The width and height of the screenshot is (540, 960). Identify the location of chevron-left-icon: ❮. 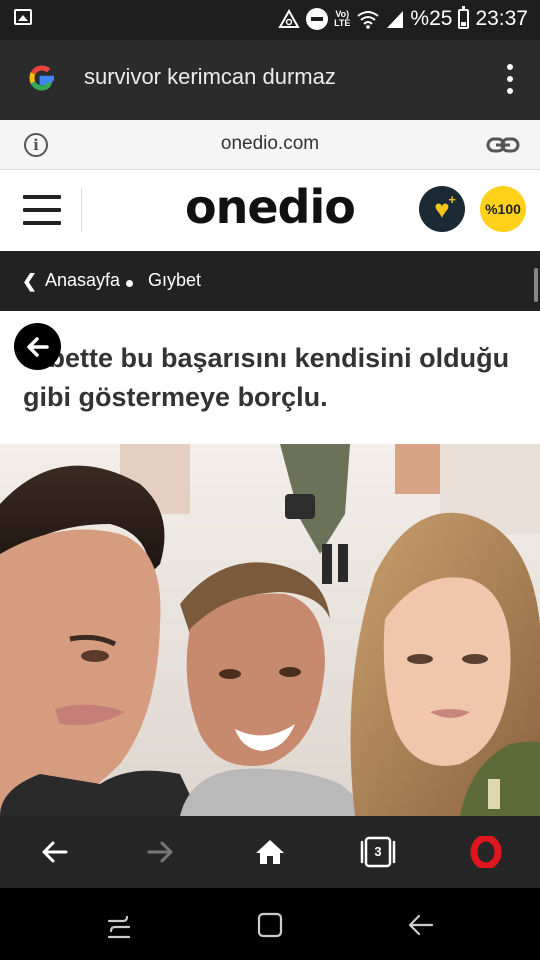
(29, 281).